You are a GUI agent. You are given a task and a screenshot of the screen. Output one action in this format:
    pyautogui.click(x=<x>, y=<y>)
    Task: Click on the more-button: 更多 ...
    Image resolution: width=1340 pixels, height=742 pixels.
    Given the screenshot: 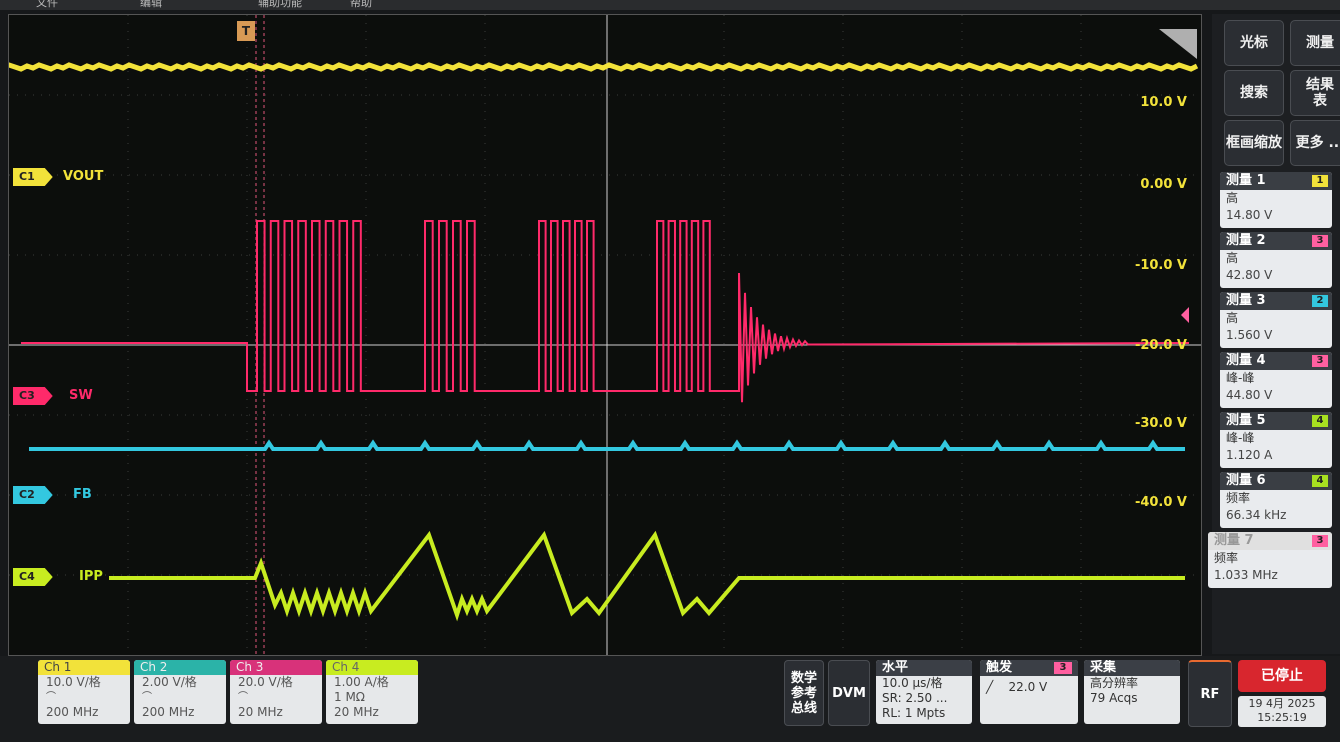 What is the action you would take?
    pyautogui.click(x=1315, y=143)
    